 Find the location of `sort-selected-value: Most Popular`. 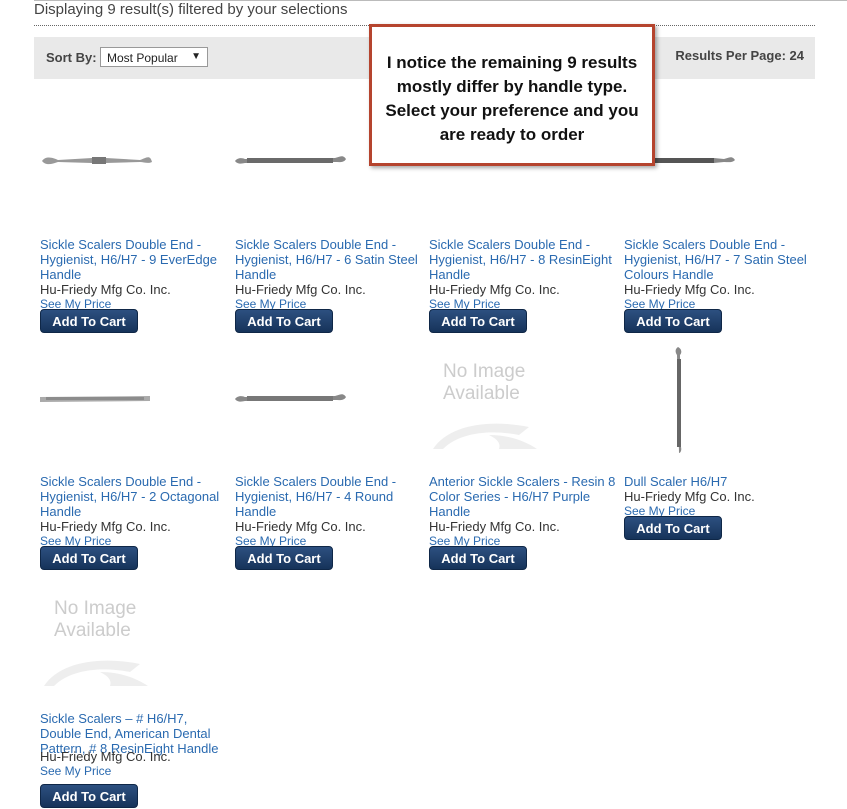

sort-selected-value: Most Popular is located at coordinates (142, 58).